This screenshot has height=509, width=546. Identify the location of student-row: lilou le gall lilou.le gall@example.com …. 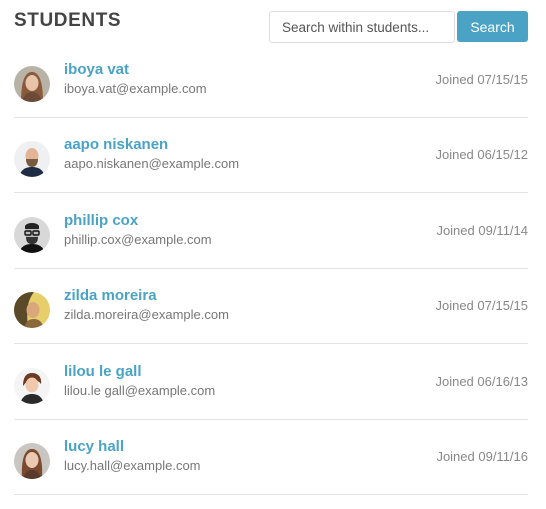
(271, 382).